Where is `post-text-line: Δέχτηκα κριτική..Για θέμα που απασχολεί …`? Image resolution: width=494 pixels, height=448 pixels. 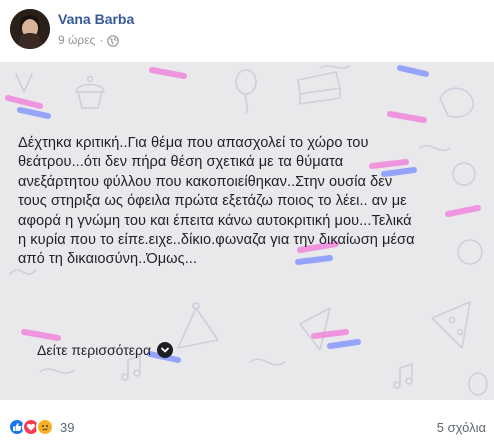 post-text-line: Δέχτηκα κριτική..Για θέμα που απασχολεί … is located at coordinates (193, 143).